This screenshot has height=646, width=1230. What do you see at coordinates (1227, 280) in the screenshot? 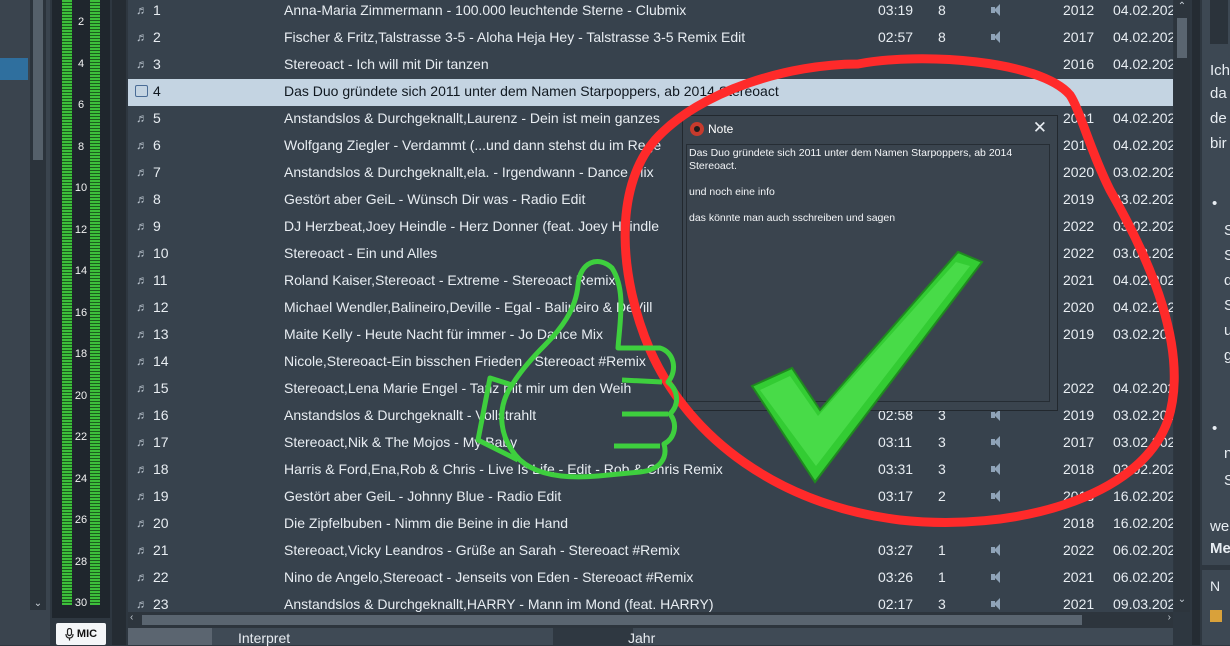
I see `info-panel-text: d` at bounding box center [1227, 280].